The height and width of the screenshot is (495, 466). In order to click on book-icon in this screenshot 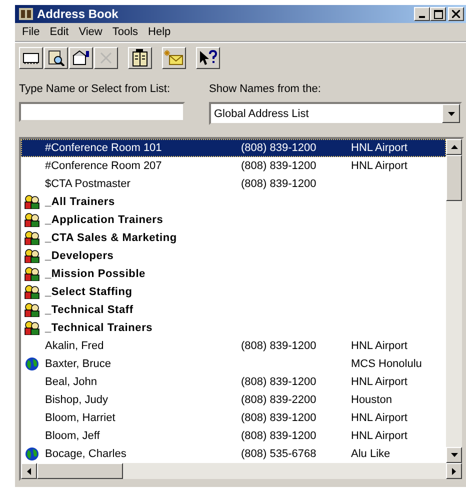, I will do `click(140, 58)`.